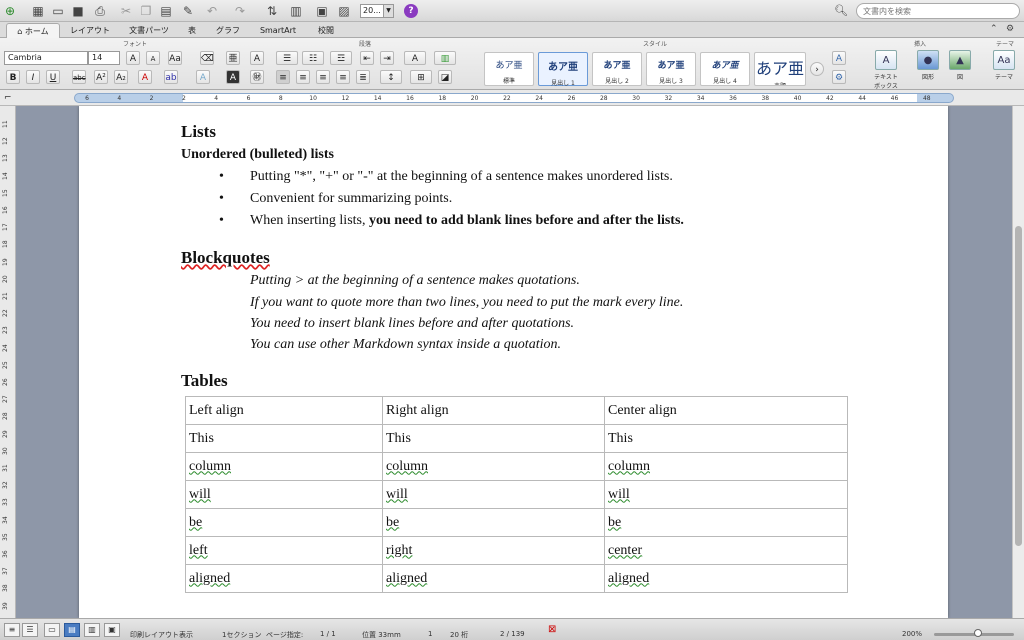 The width and height of the screenshot is (1024, 640). Describe the element at coordinates (363, 77) in the screenshot. I see `distribute-button: ≣` at that location.